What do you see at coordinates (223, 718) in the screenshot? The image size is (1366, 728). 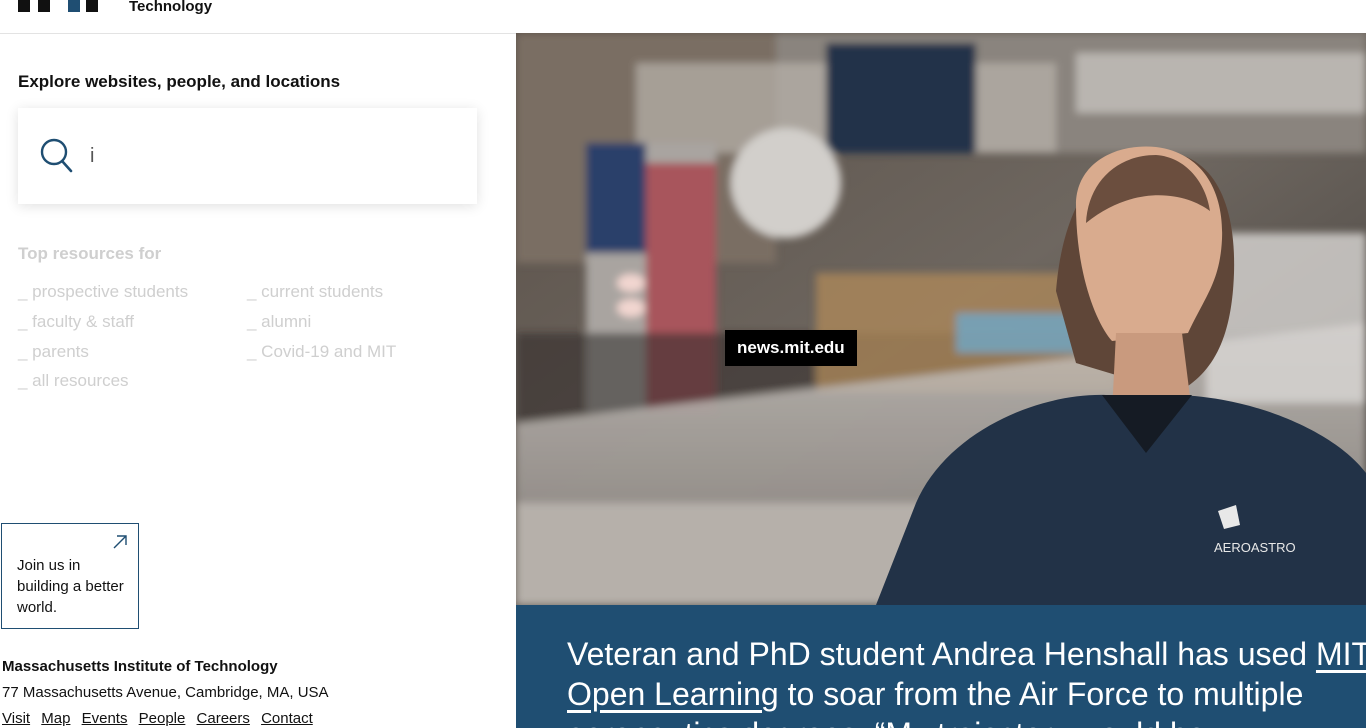 I see `footer-link-careers: Careers` at bounding box center [223, 718].